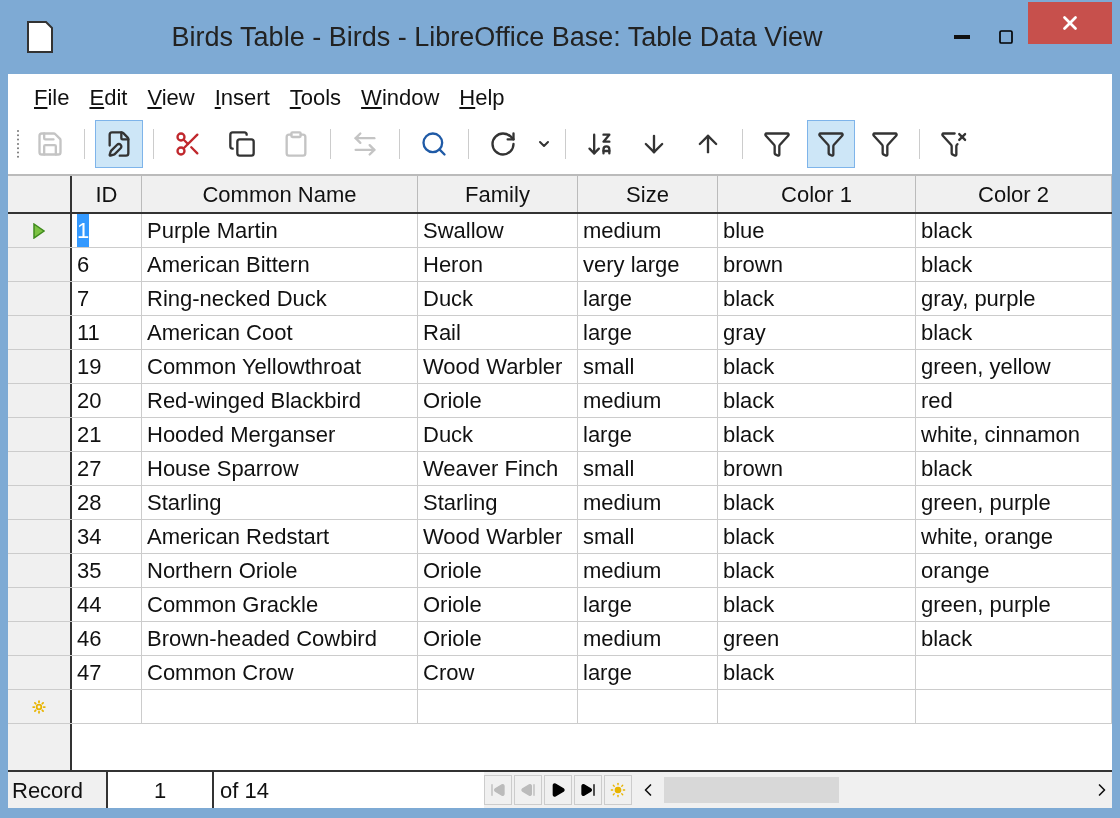 Image resolution: width=1120 pixels, height=818 pixels. I want to click on table-cell: 47, so click(107, 672).